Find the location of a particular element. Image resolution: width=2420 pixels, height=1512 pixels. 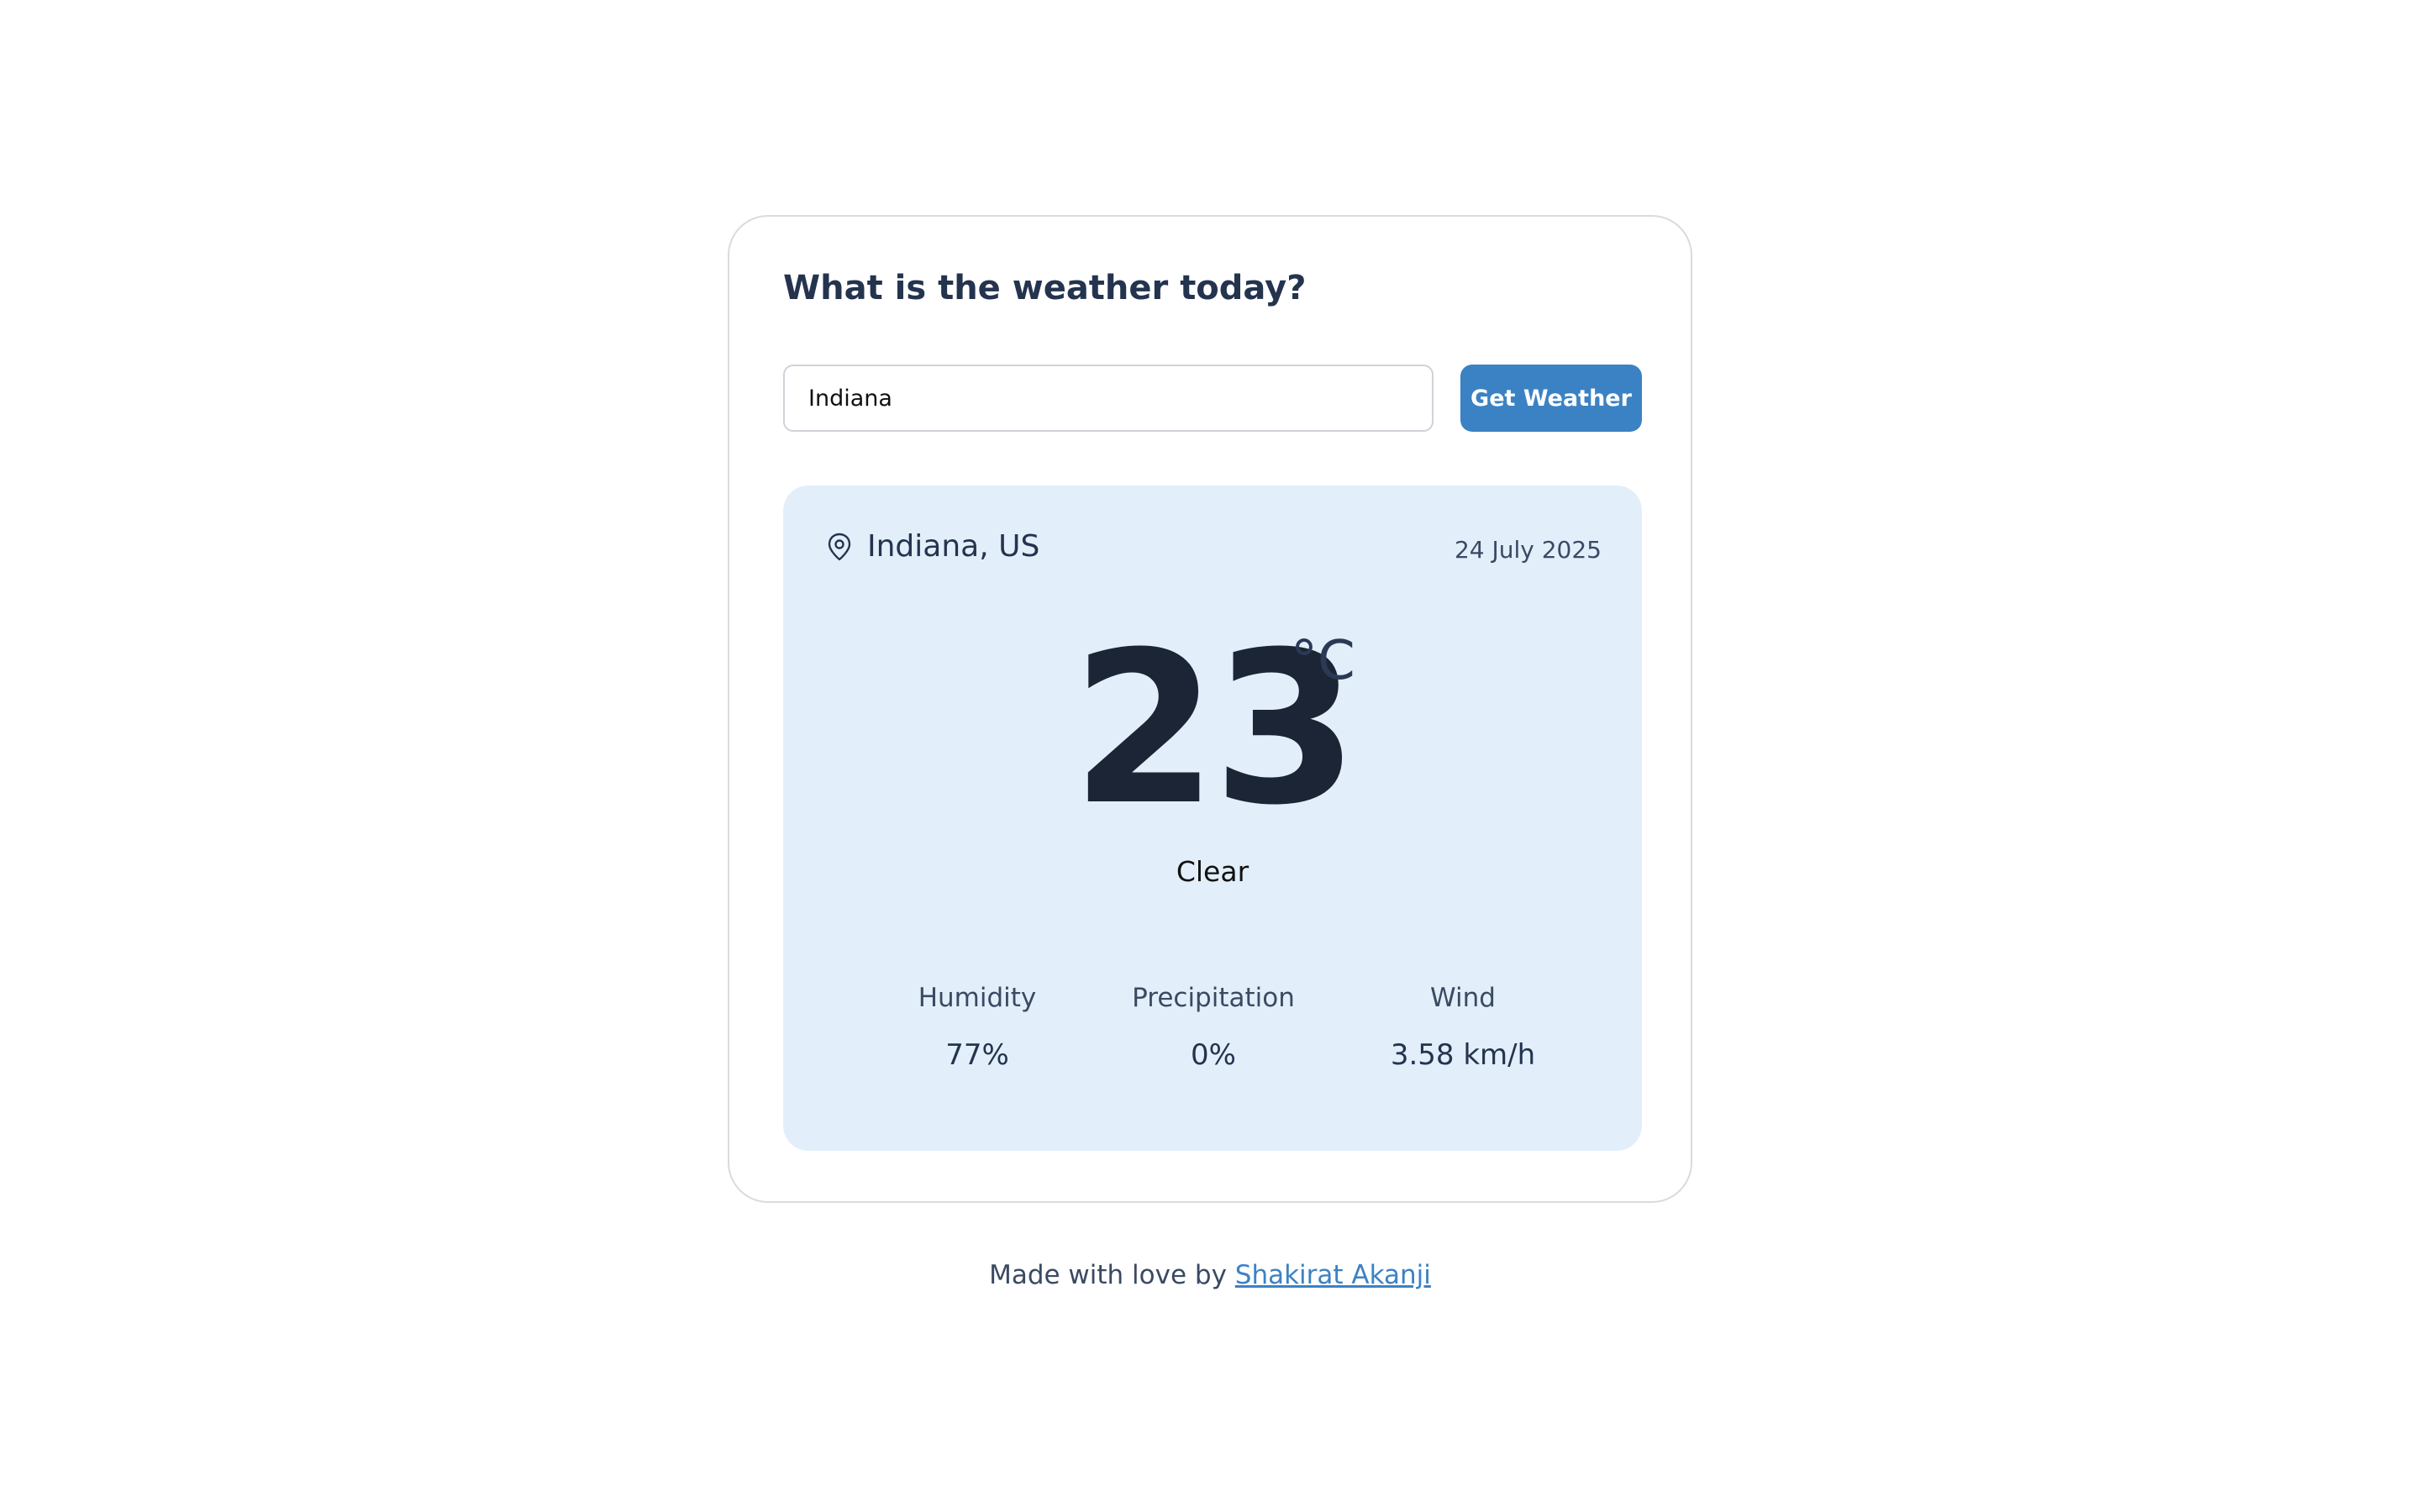

location: Indiana, US is located at coordinates (933, 546).